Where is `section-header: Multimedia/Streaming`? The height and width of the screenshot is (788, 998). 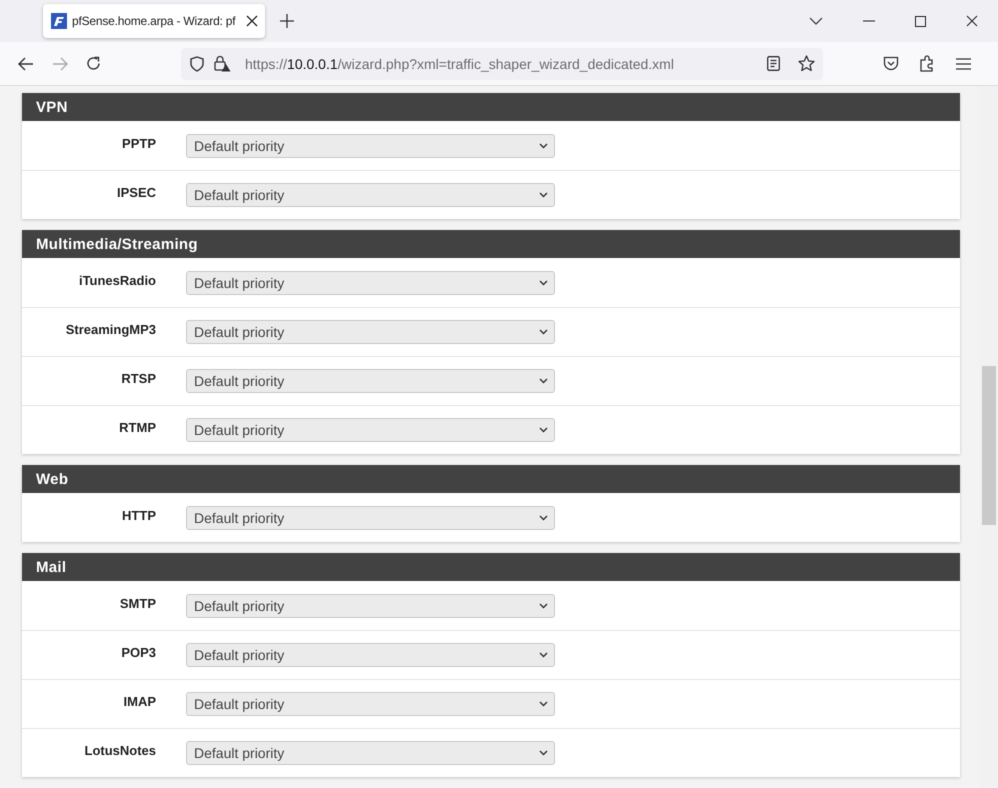 section-header: Multimedia/Streaming is located at coordinates (491, 244).